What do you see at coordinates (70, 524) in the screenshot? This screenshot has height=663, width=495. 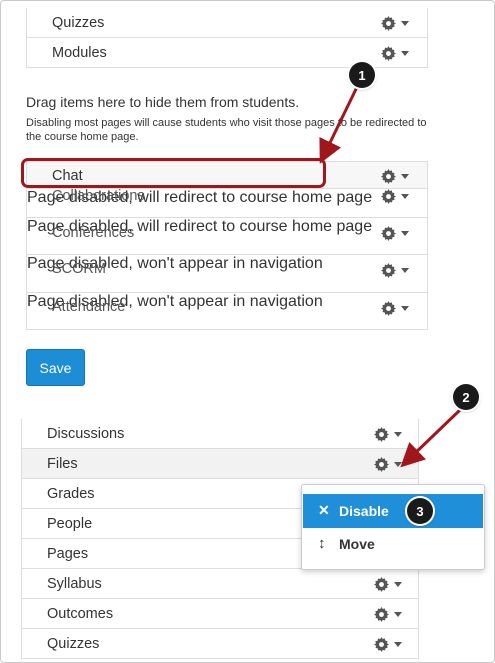 I see `nav-item-label: People` at bounding box center [70, 524].